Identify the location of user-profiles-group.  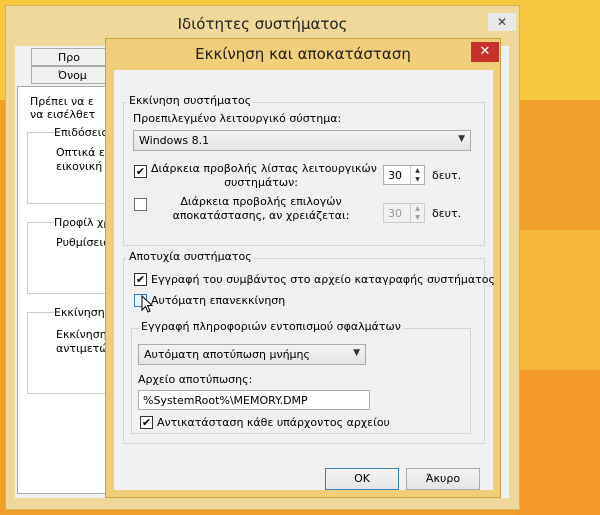
(69, 258).